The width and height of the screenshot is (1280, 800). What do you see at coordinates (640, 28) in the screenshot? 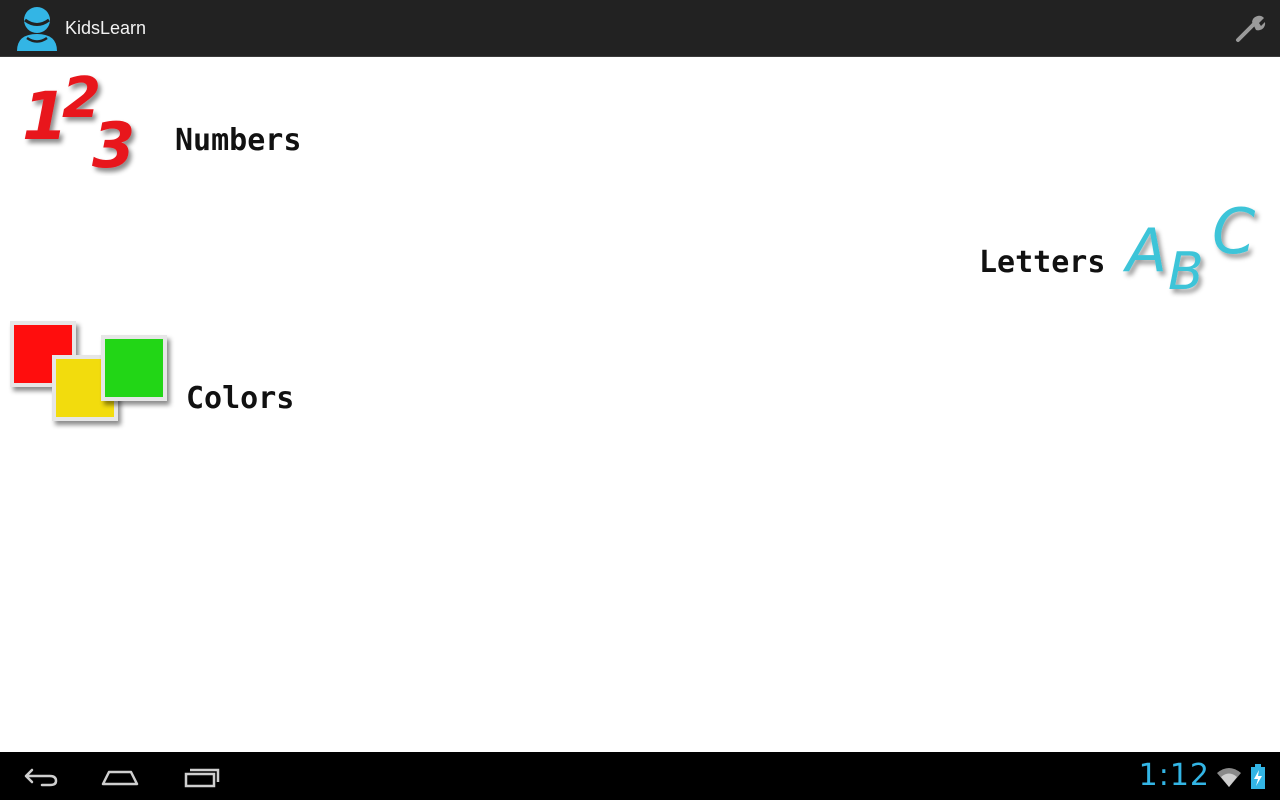
I see `action-bar: KidsLearn` at bounding box center [640, 28].